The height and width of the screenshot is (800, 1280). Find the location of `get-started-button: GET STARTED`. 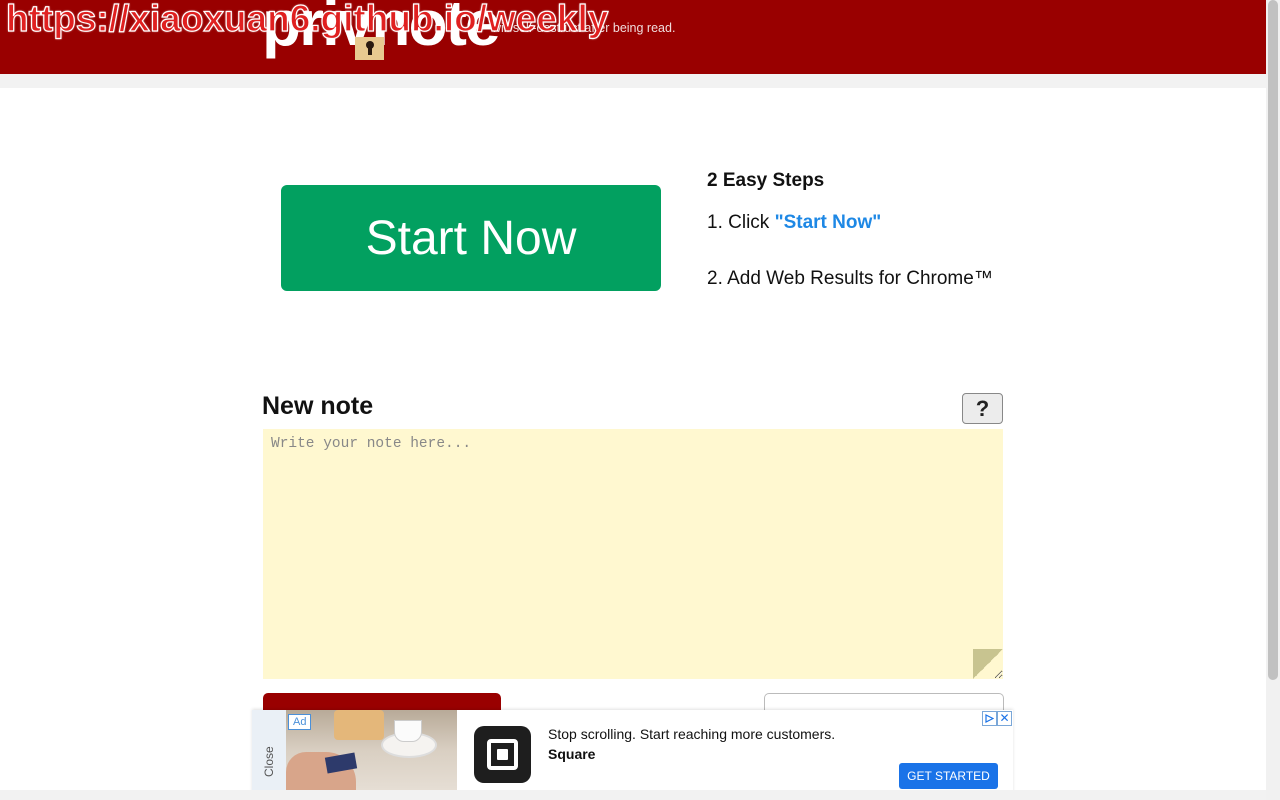

get-started-button: GET STARTED is located at coordinates (948, 776).